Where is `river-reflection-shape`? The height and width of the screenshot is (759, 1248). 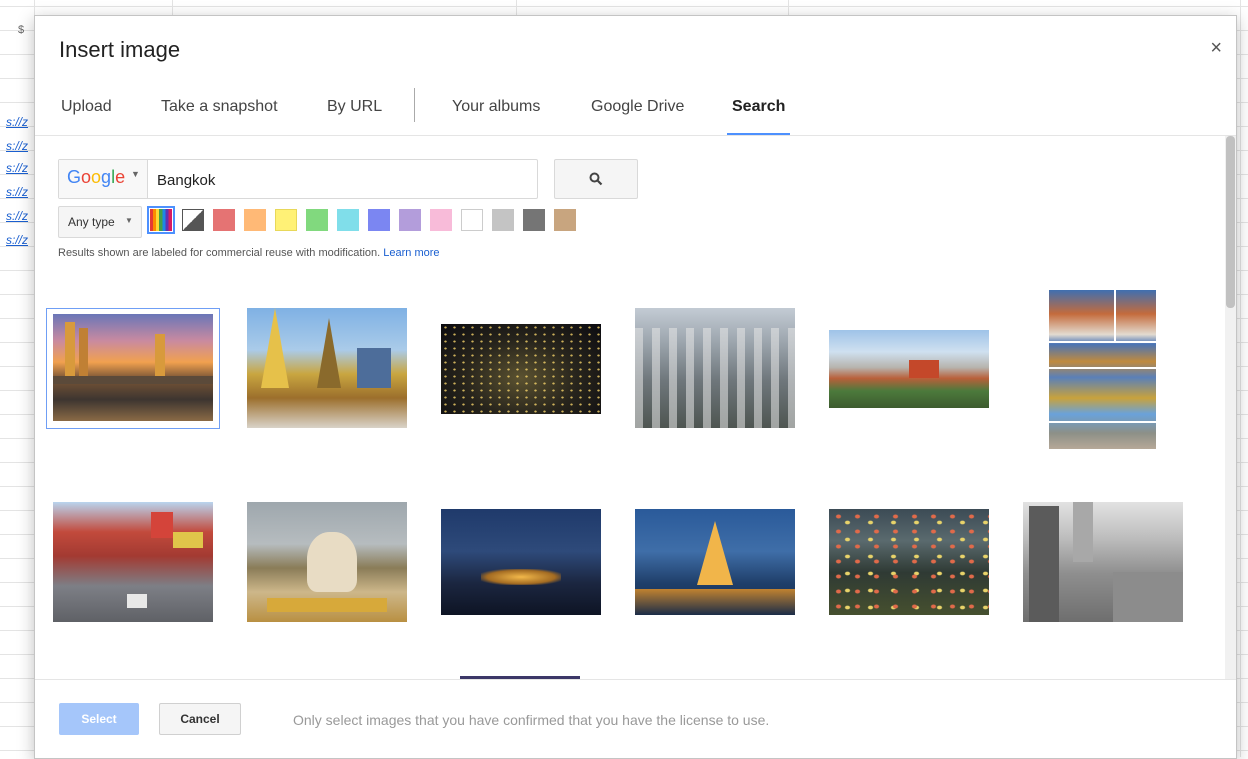
river-reflection-shape is located at coordinates (715, 602).